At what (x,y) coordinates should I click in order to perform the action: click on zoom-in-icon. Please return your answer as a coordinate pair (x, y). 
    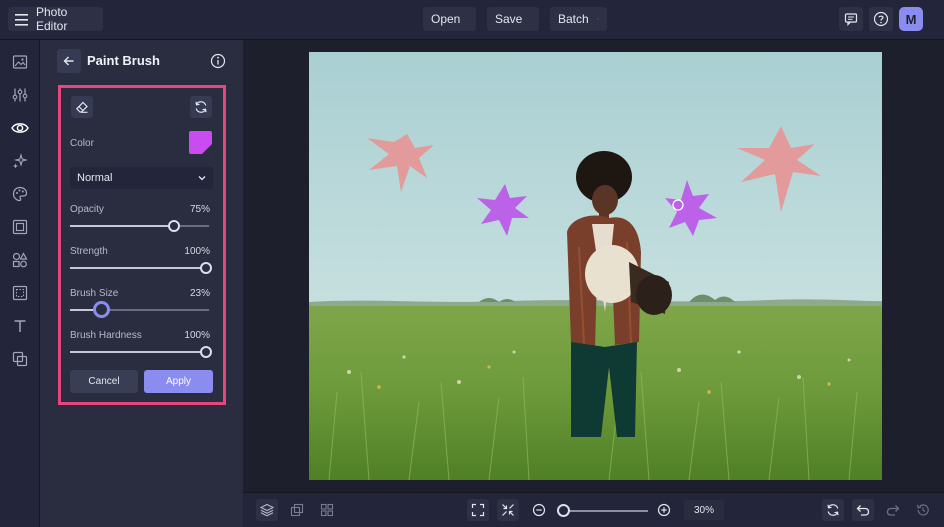
    Looking at the image, I should click on (664, 510).